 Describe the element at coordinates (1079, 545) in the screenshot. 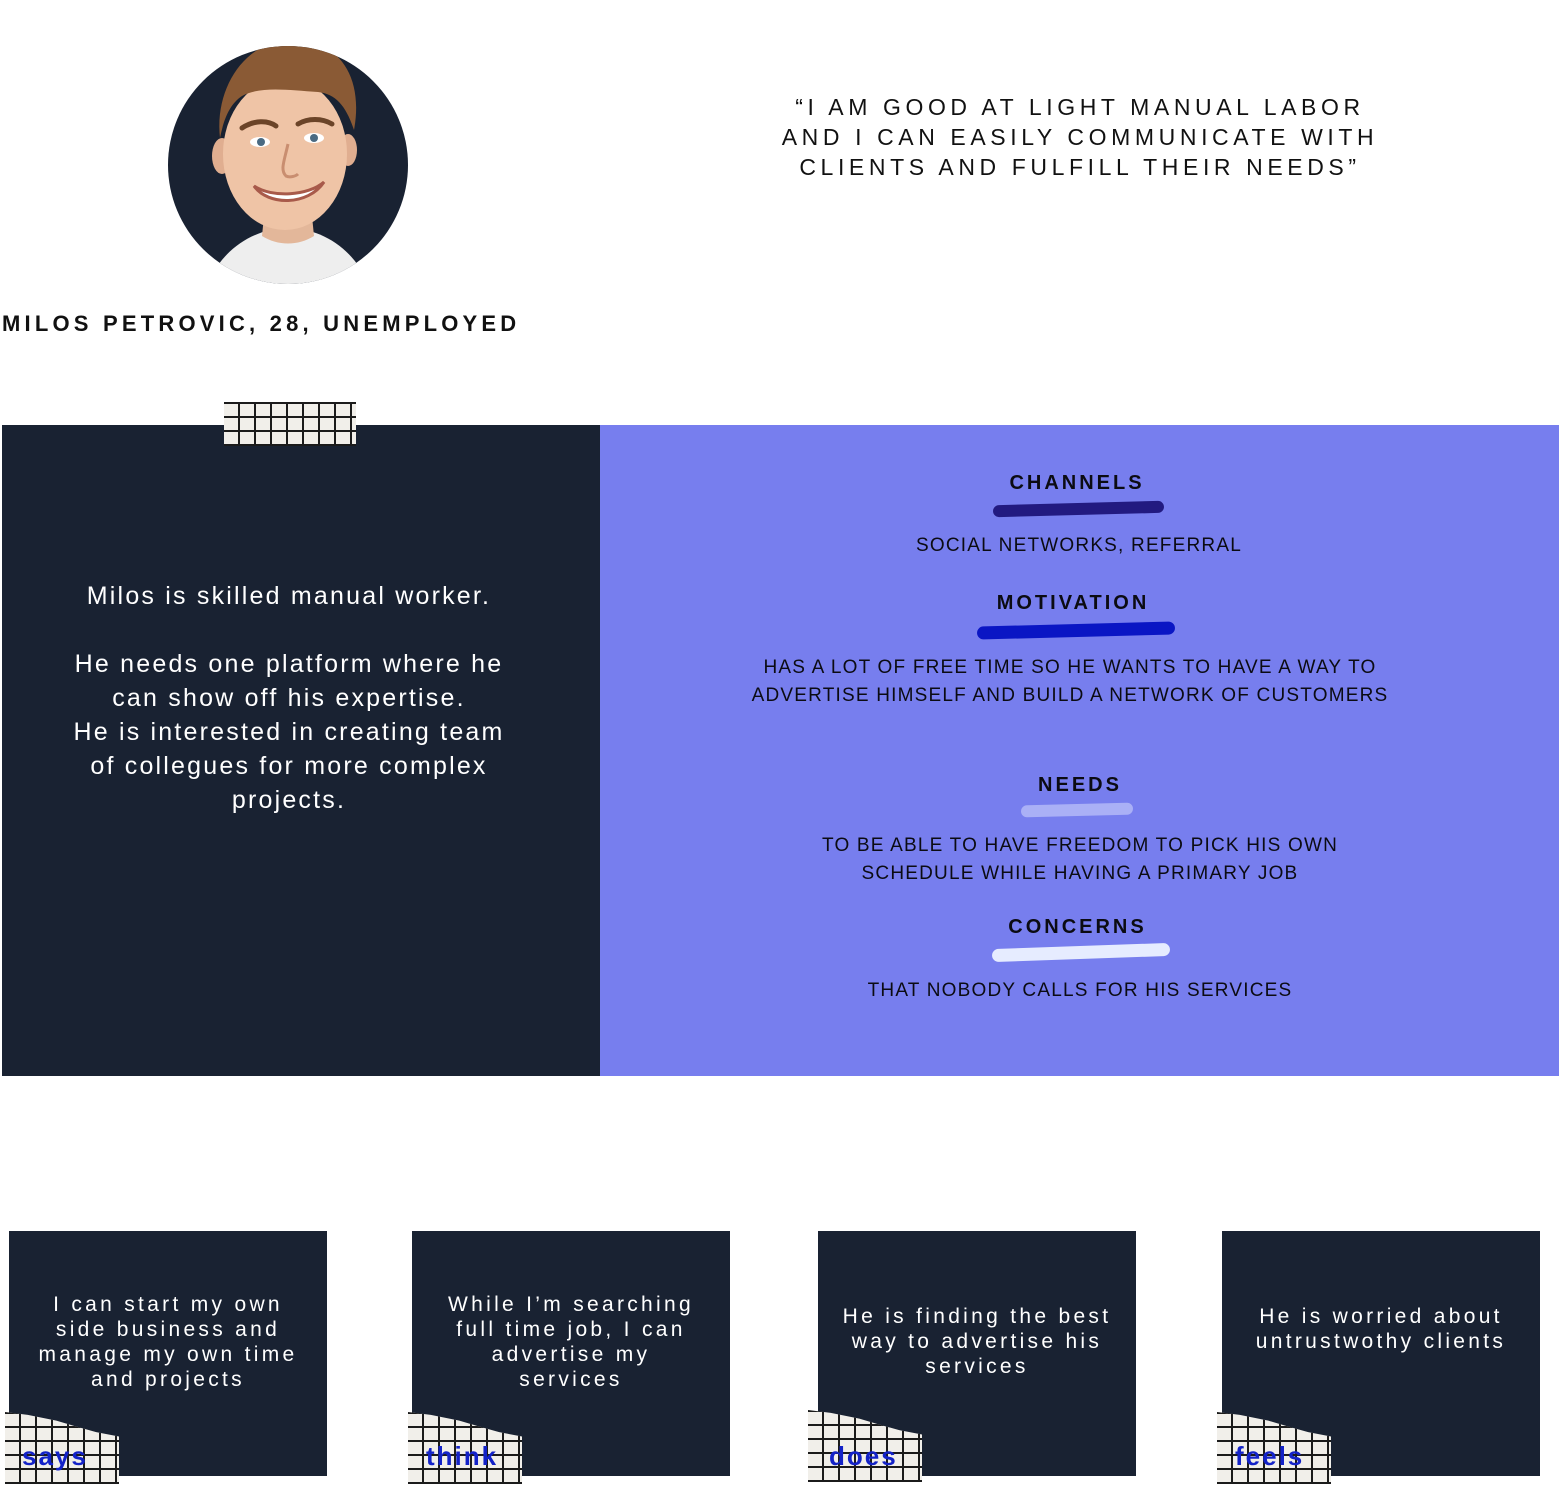

I see `section-body-channels: SOCIAL NETWORKS, REFERRAL` at that location.